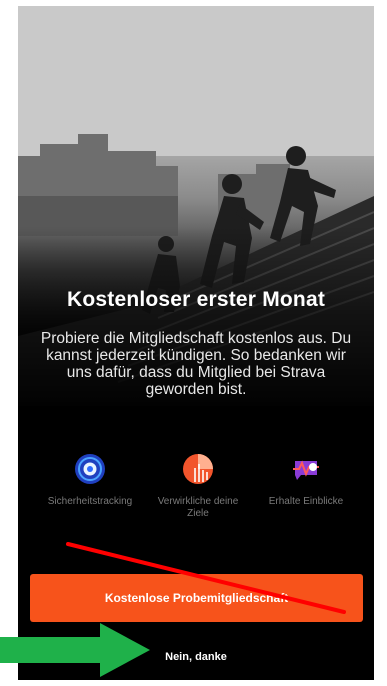 Image resolution: width=387 pixels, height=686 pixels. What do you see at coordinates (198, 469) in the screenshot?
I see `goals-icon` at bounding box center [198, 469].